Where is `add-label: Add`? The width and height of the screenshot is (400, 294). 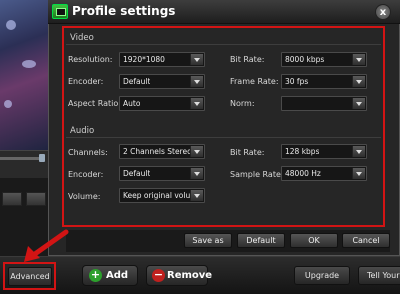
add-label: Add is located at coordinates (117, 275).